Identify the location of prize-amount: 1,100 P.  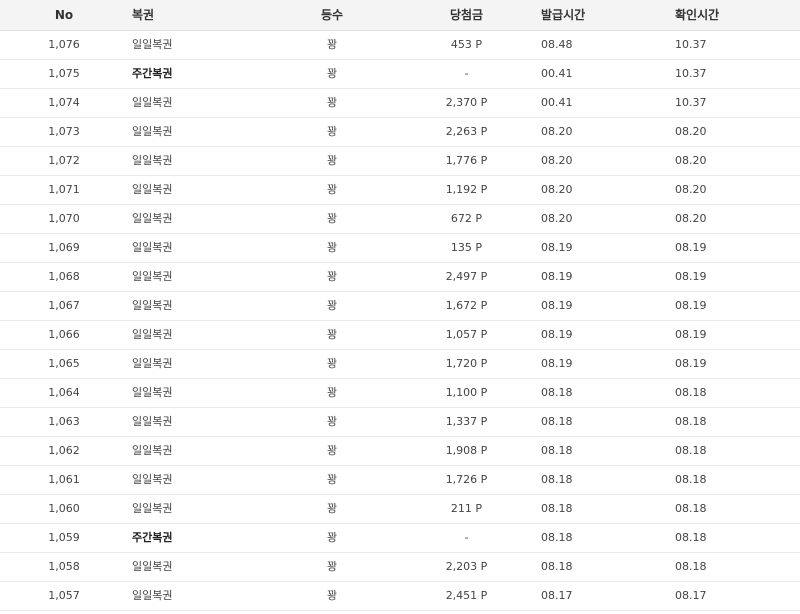
(466, 392).